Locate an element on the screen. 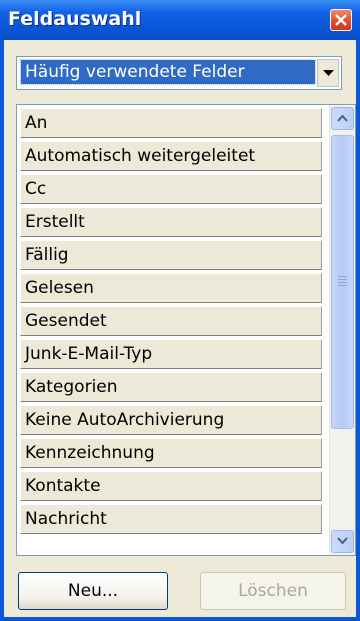  field-item: Kontakte is located at coordinates (171, 486).